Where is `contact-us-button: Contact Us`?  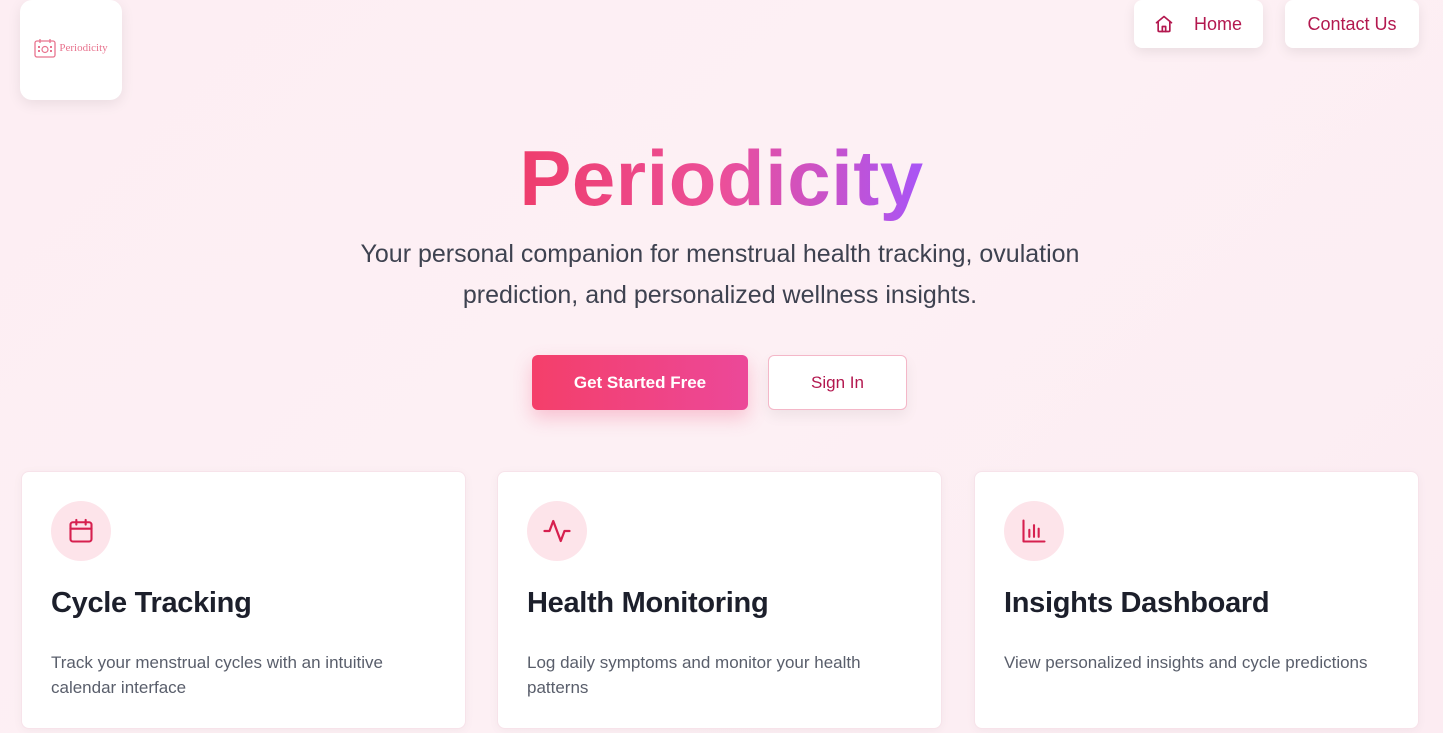 contact-us-button: Contact Us is located at coordinates (1352, 24).